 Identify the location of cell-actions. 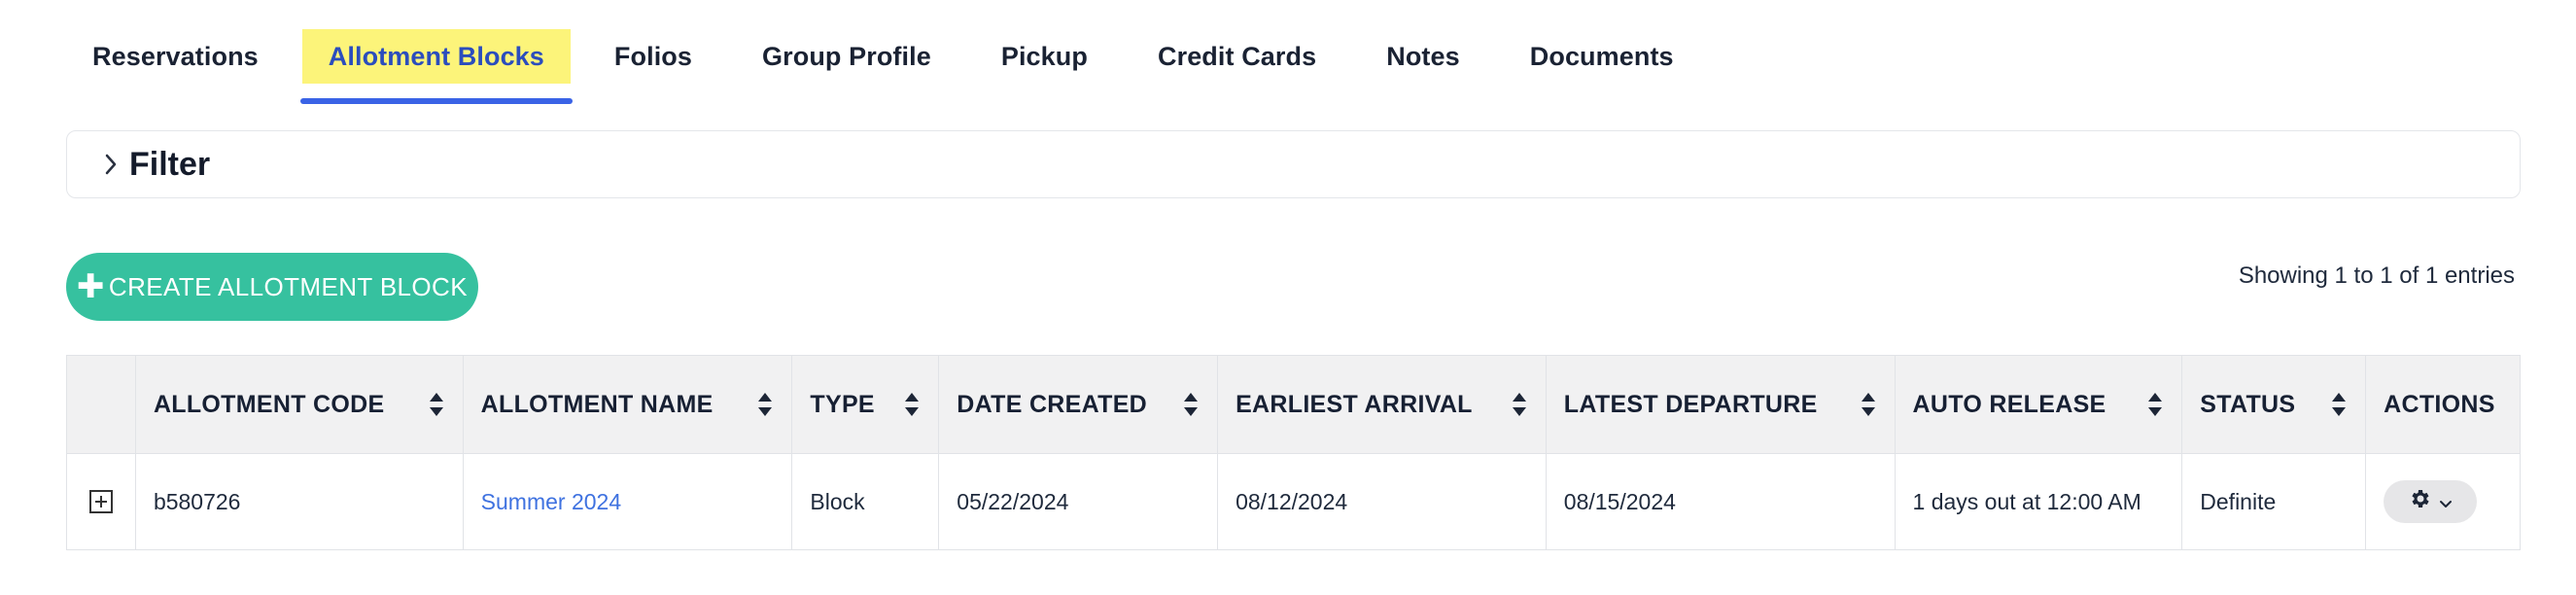
(2443, 501).